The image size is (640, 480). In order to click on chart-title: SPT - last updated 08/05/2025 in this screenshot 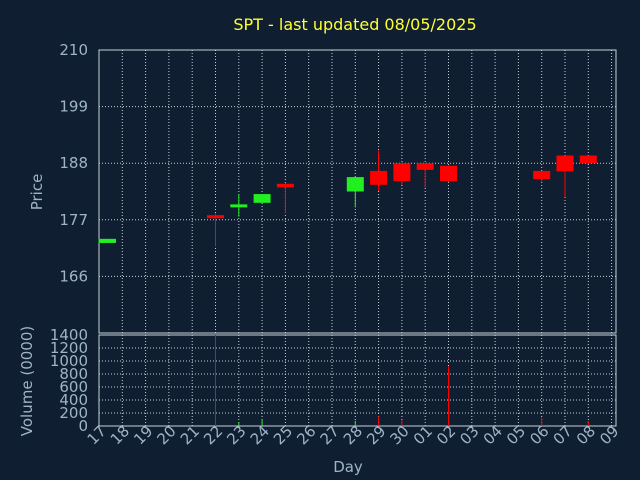, I will do `click(354, 24)`.